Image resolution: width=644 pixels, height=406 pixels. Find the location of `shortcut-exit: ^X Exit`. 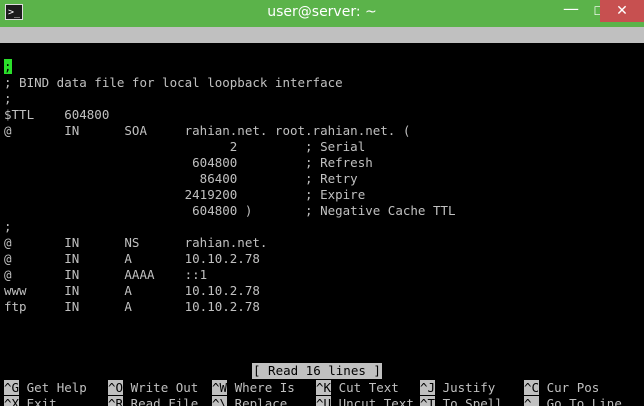

shortcut-exit: ^X Exit is located at coordinates (30, 401).